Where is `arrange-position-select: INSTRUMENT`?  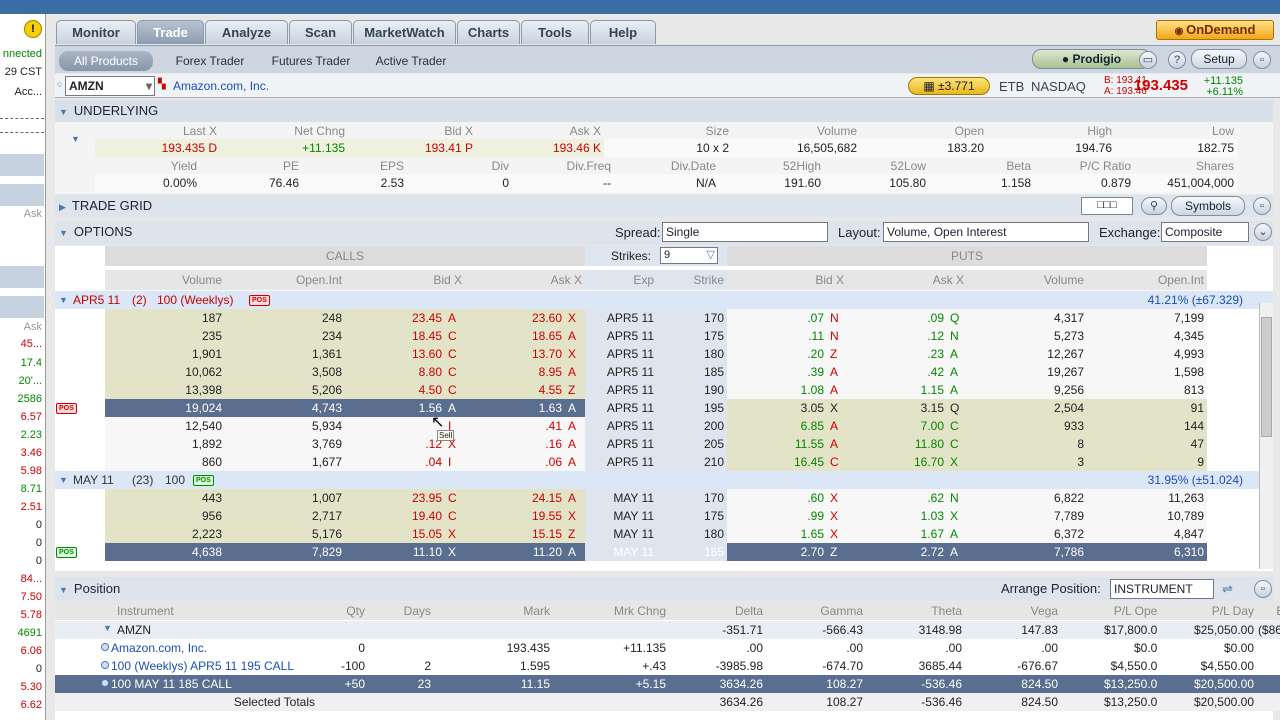
arrange-position-select: INSTRUMENT is located at coordinates (1162, 589).